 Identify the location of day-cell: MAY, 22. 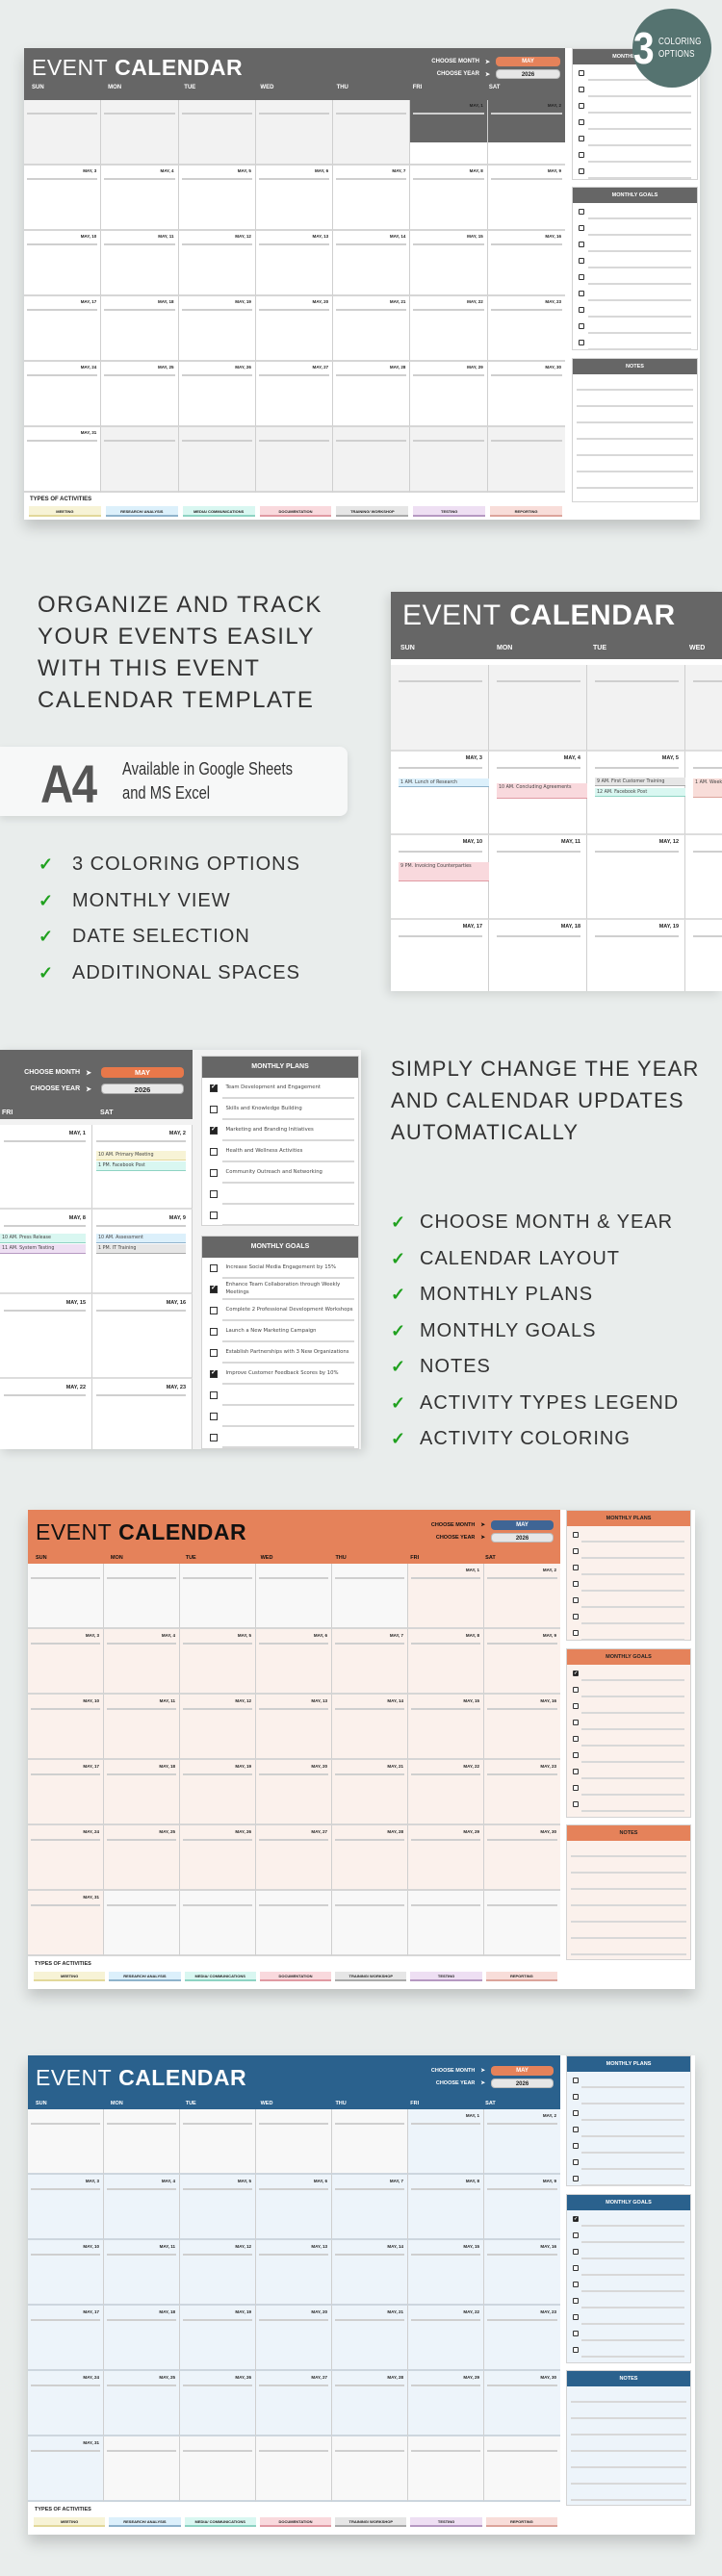
(449, 329).